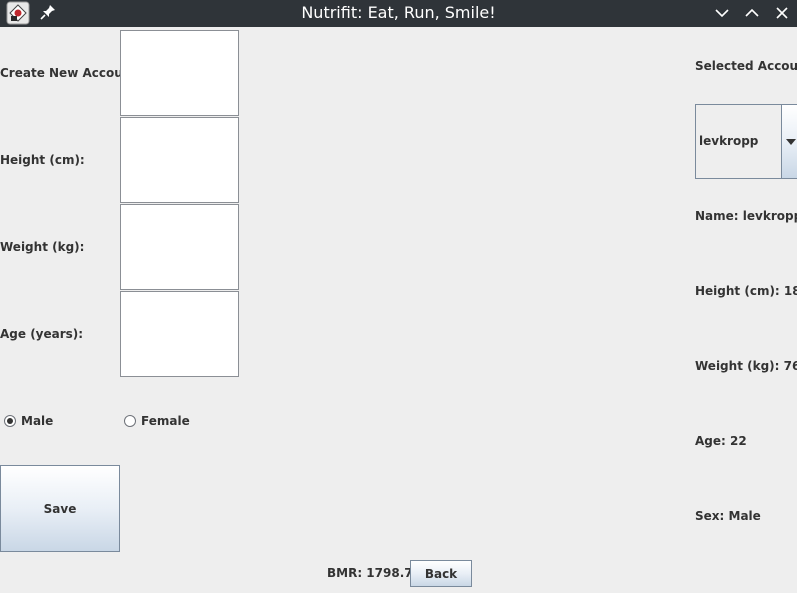  What do you see at coordinates (165, 421) in the screenshot?
I see `female-radio-label: Female` at bounding box center [165, 421].